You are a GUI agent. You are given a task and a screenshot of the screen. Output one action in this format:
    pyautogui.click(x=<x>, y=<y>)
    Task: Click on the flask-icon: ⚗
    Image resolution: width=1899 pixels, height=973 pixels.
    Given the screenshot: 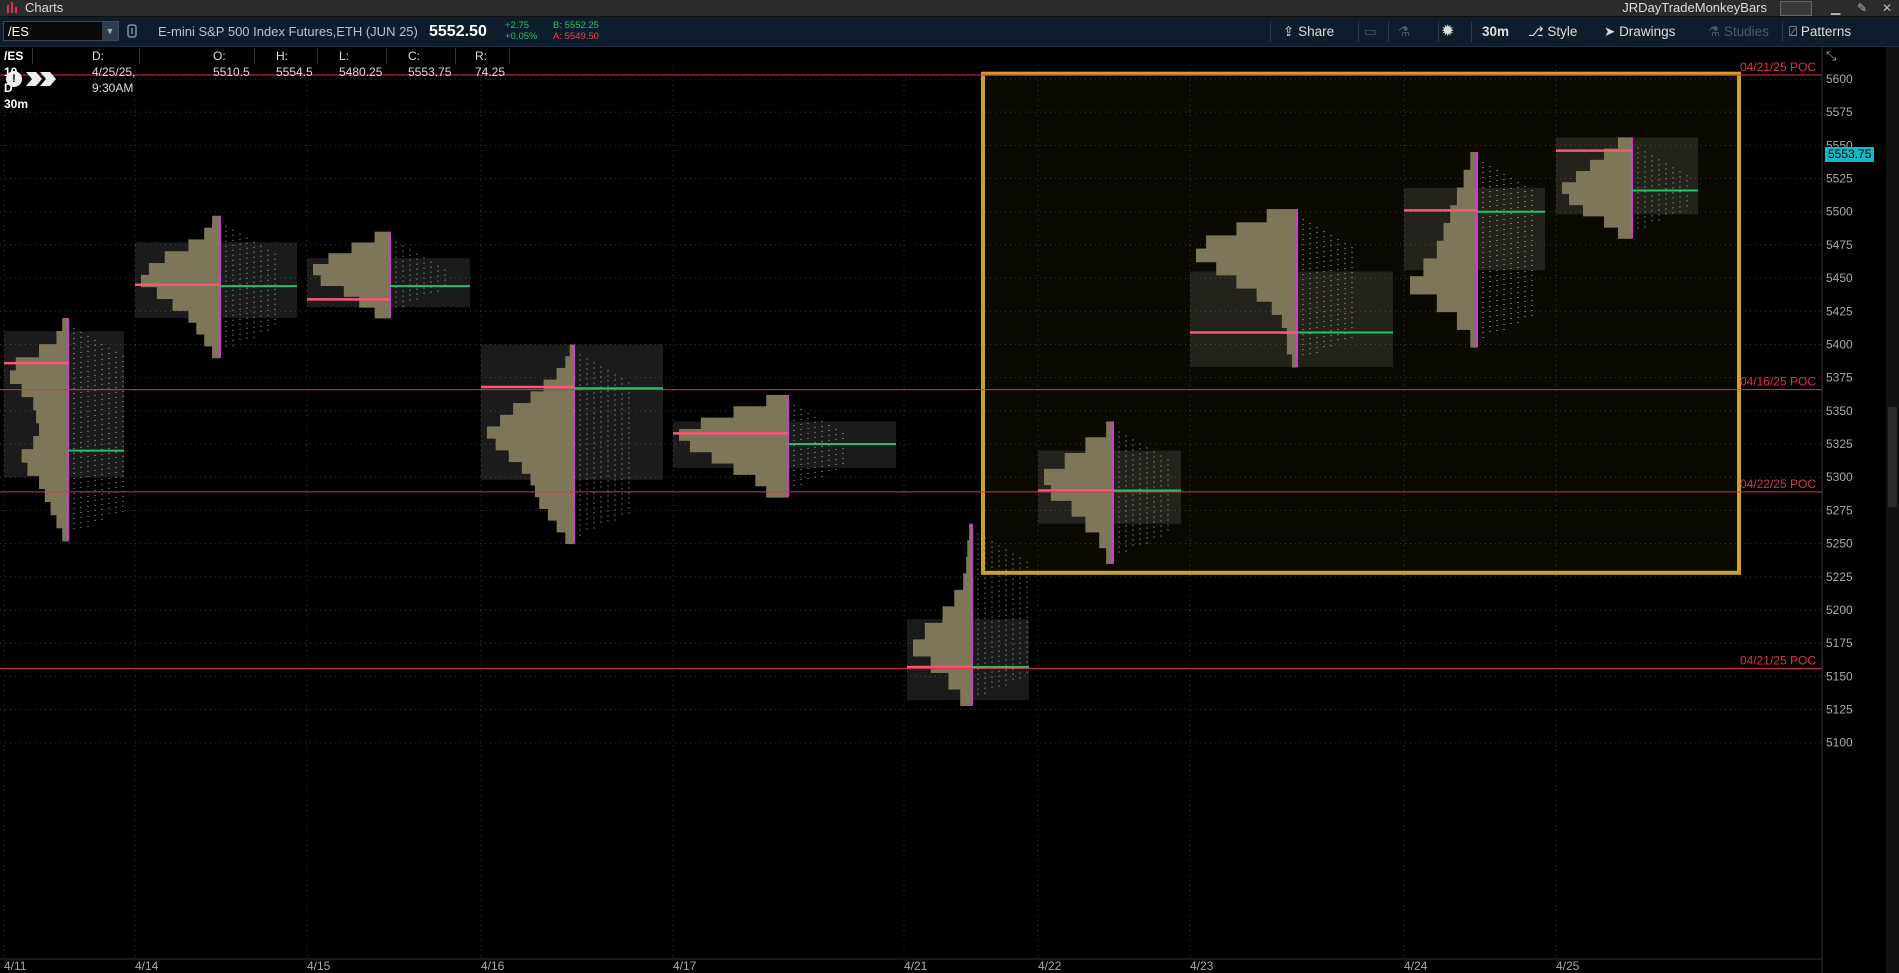 What is the action you would take?
    pyautogui.click(x=1404, y=31)
    